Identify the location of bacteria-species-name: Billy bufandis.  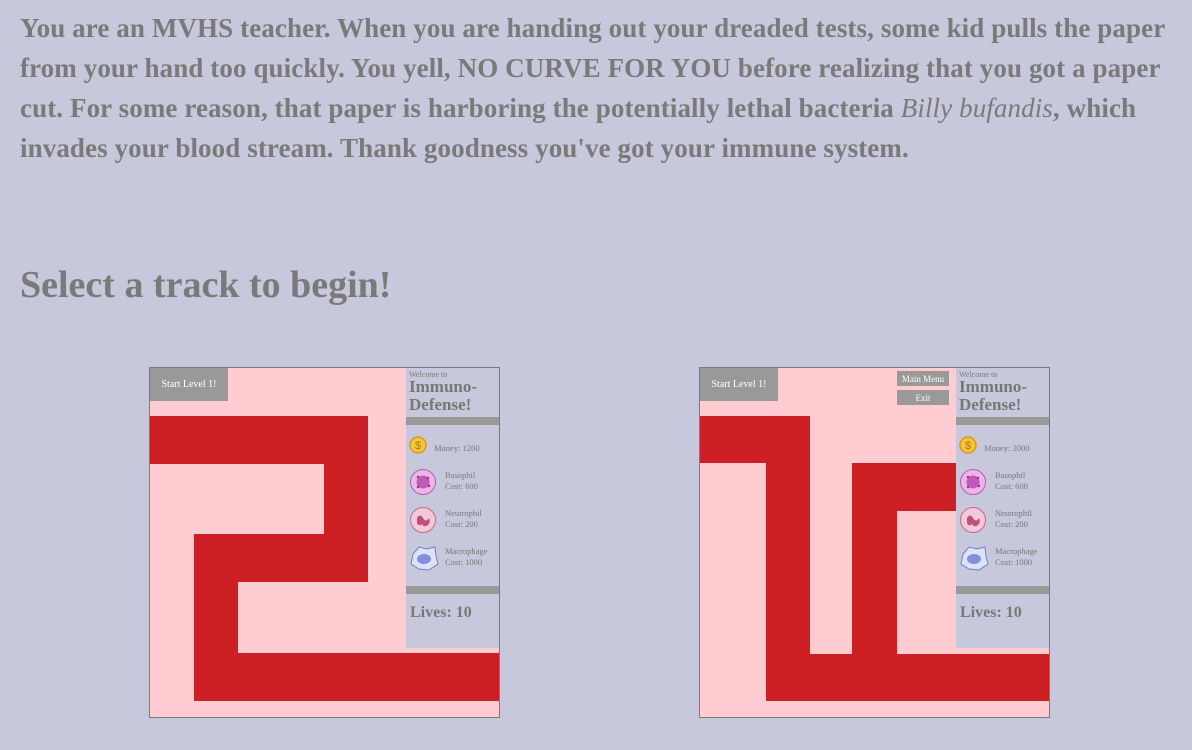
(976, 108).